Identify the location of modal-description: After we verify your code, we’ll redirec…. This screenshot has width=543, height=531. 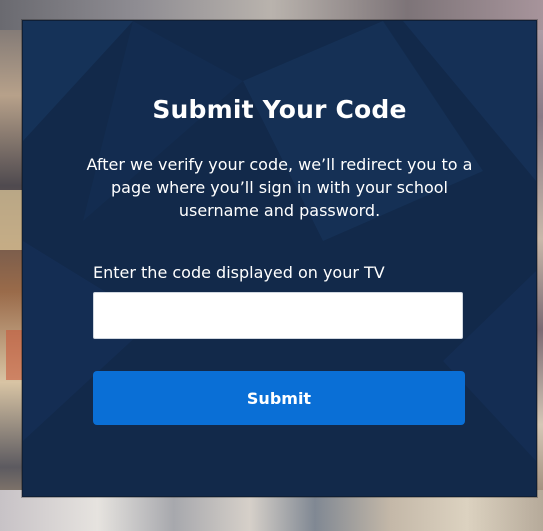
(279, 187).